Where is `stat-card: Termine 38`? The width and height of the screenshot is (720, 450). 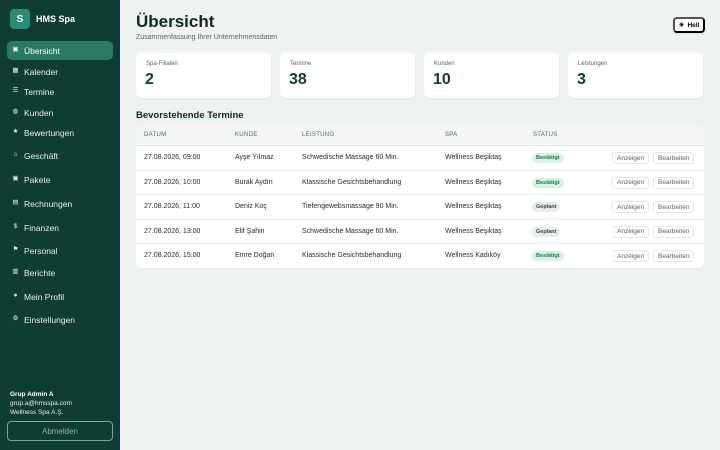 stat-card: Termine 38 is located at coordinates (347, 75).